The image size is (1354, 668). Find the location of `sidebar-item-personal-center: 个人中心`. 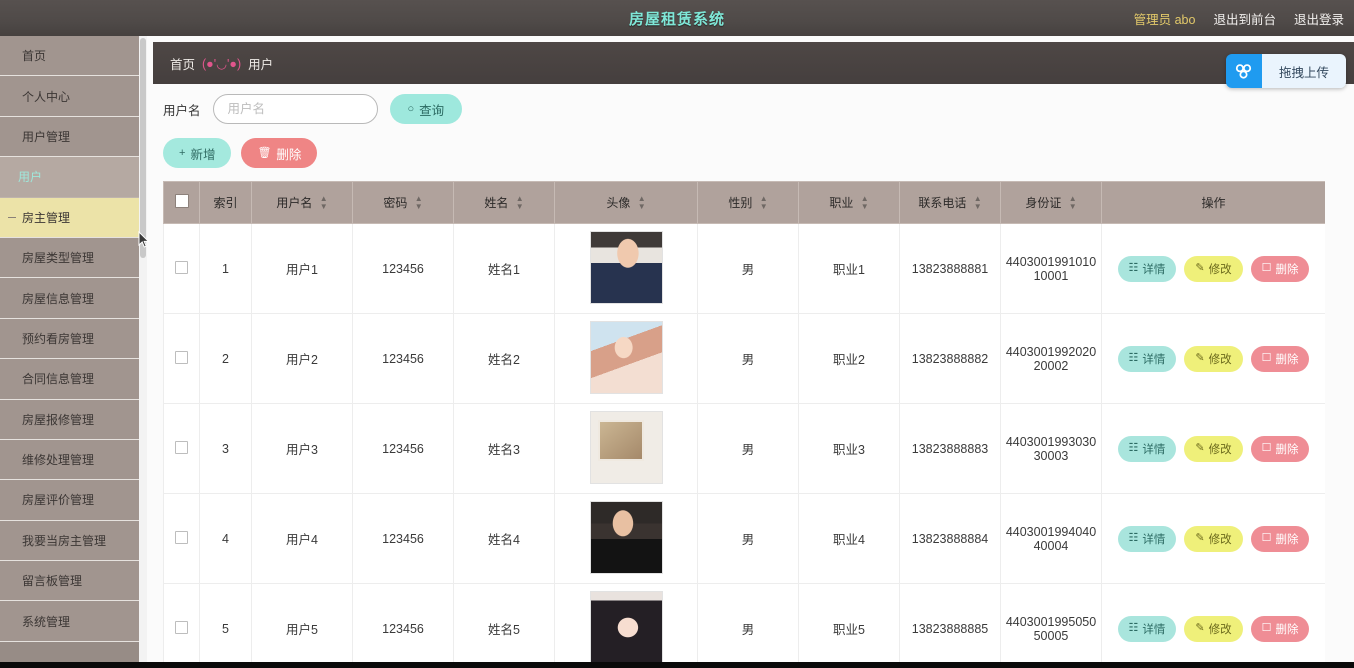

sidebar-item-personal-center: 个人中心 is located at coordinates (69, 96).